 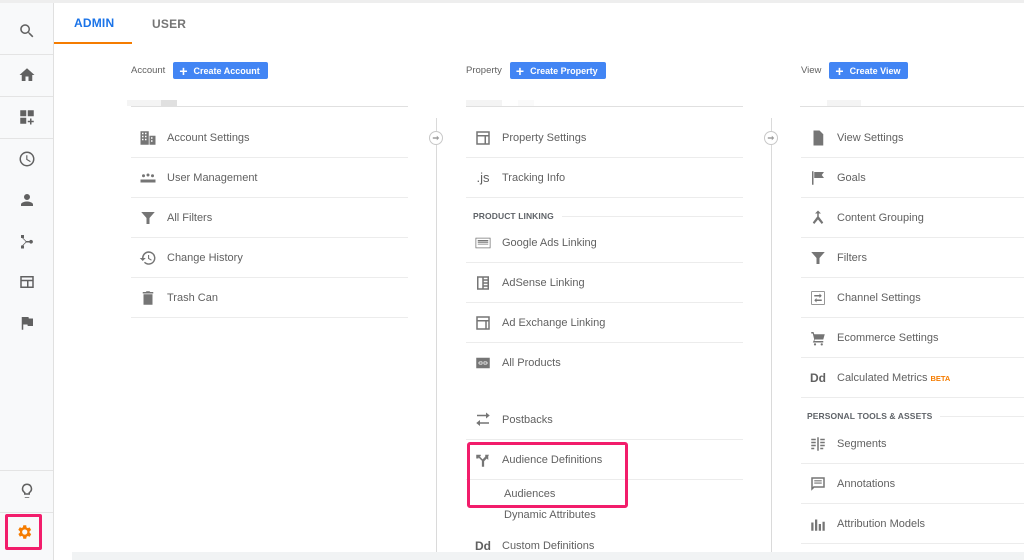 What do you see at coordinates (604, 363) in the screenshot?
I see `all-products-item: All Products` at bounding box center [604, 363].